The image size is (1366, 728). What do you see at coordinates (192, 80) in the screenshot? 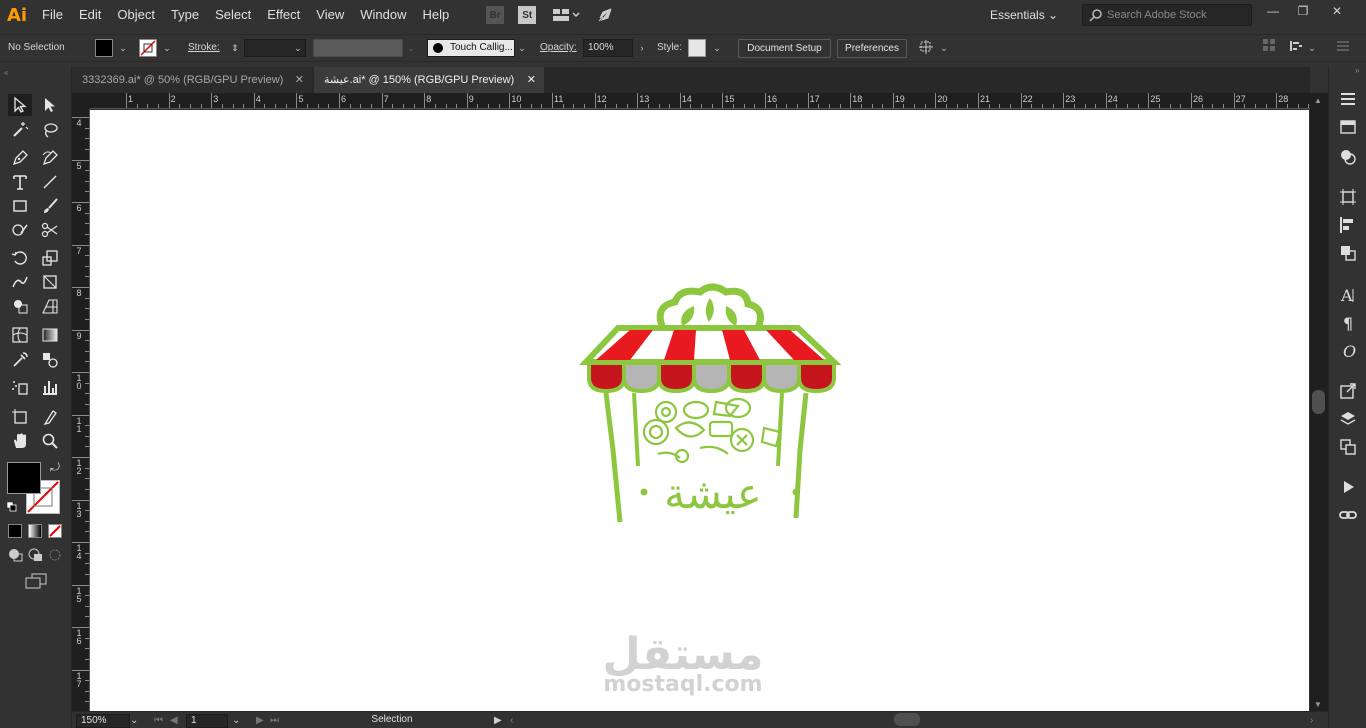
I see `tab-document-3332369: 3332369.ai* @ 50% (RGB/GPU Preview) ✕` at bounding box center [192, 80].